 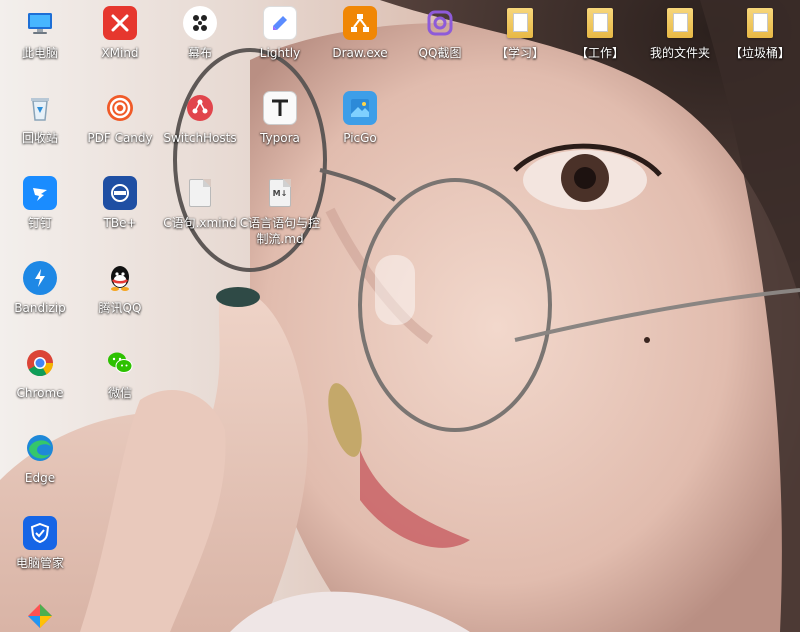 What do you see at coordinates (39, 563) in the screenshot?
I see `desktop-icon-label: 电脑管家` at bounding box center [39, 563].